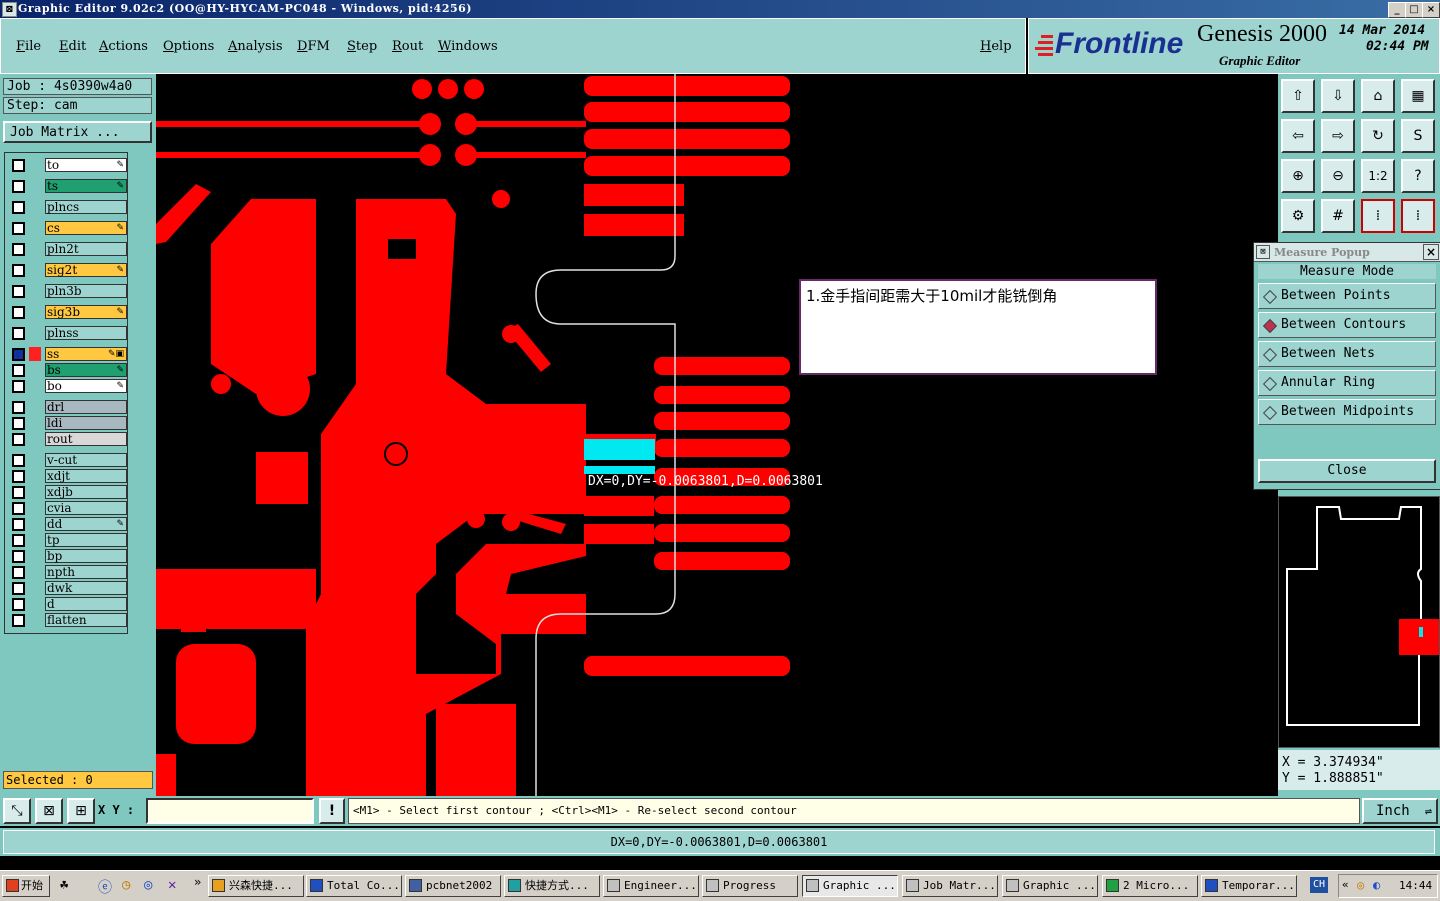 Image resolution: width=1440 pixels, height=901 pixels. Describe the element at coordinates (68, 620) in the screenshot. I see `layer-row: flatten` at that location.